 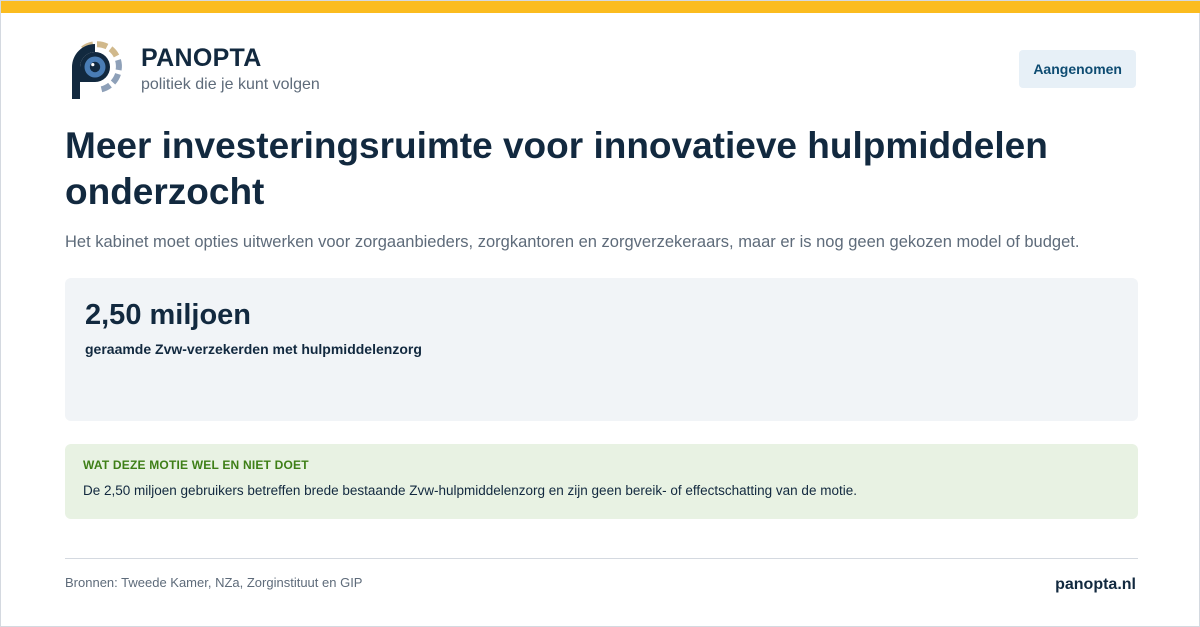 I want to click on brand-header: PANOPTA politiek die je kunt volgen, so click(x=194, y=71).